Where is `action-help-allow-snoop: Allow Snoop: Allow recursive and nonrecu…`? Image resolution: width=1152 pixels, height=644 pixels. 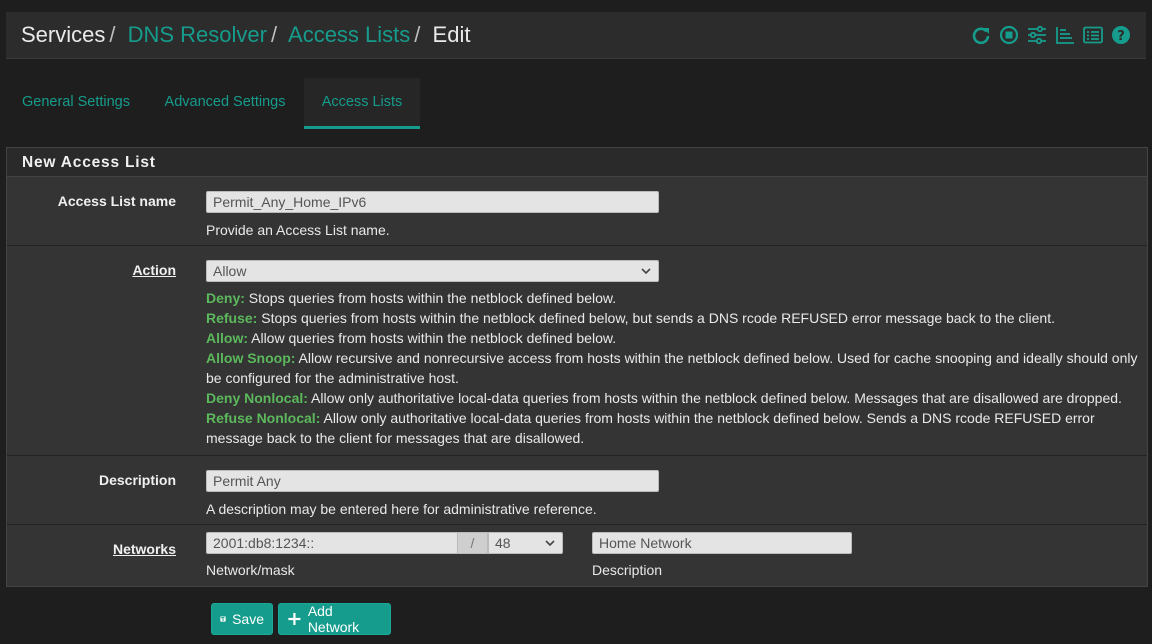
action-help-allow-snoop: Allow Snoop: Allow recursive and nonrecu… is located at coordinates (674, 368).